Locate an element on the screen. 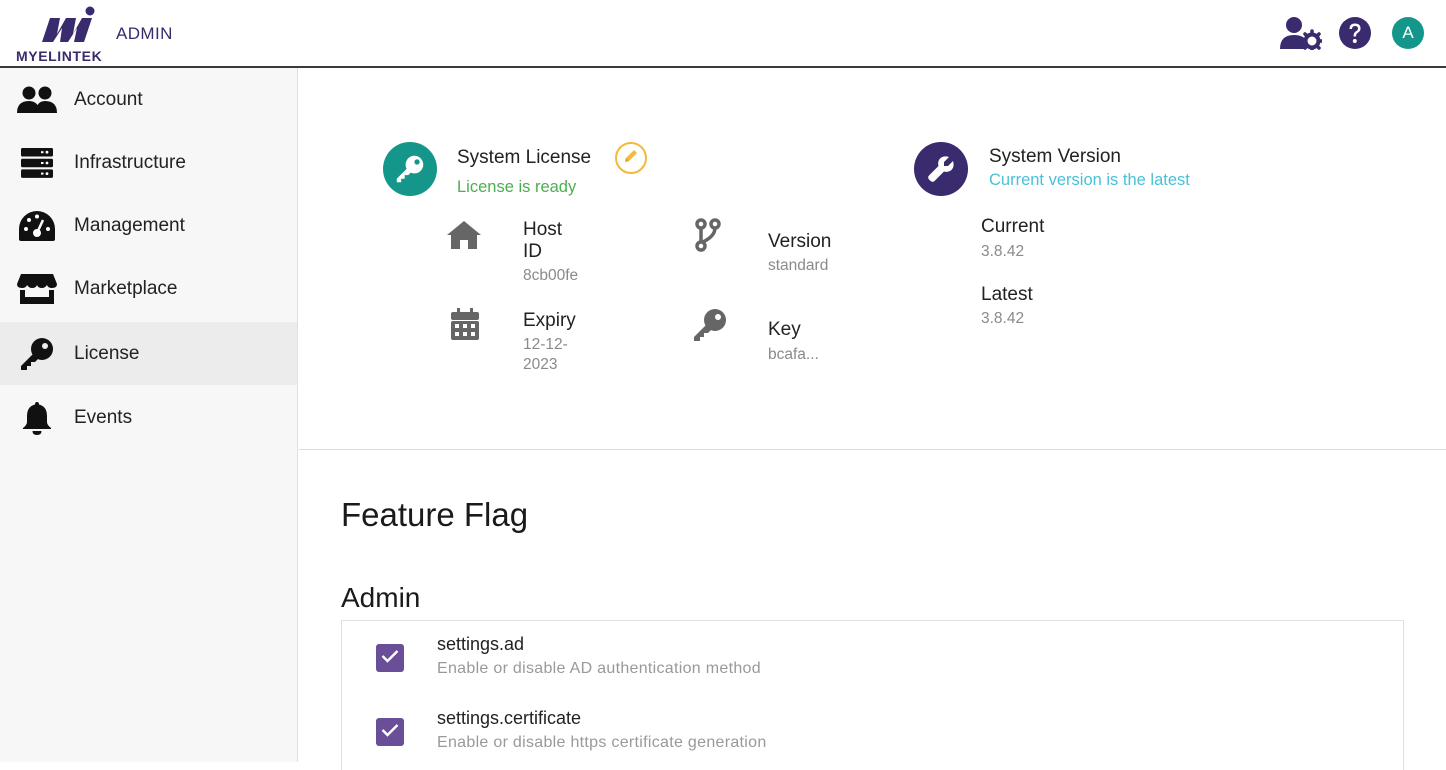  version-value: standard is located at coordinates (798, 265).